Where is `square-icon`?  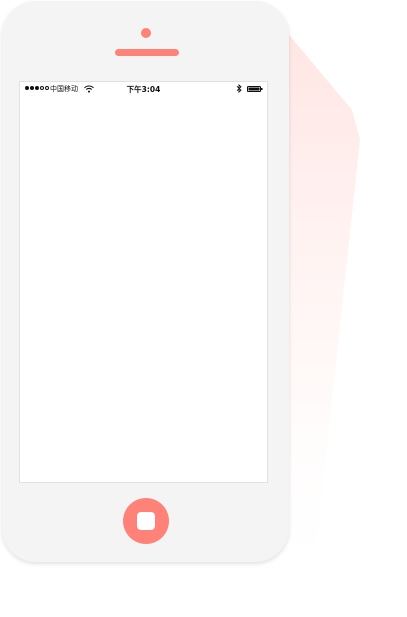
square-icon is located at coordinates (146, 521).